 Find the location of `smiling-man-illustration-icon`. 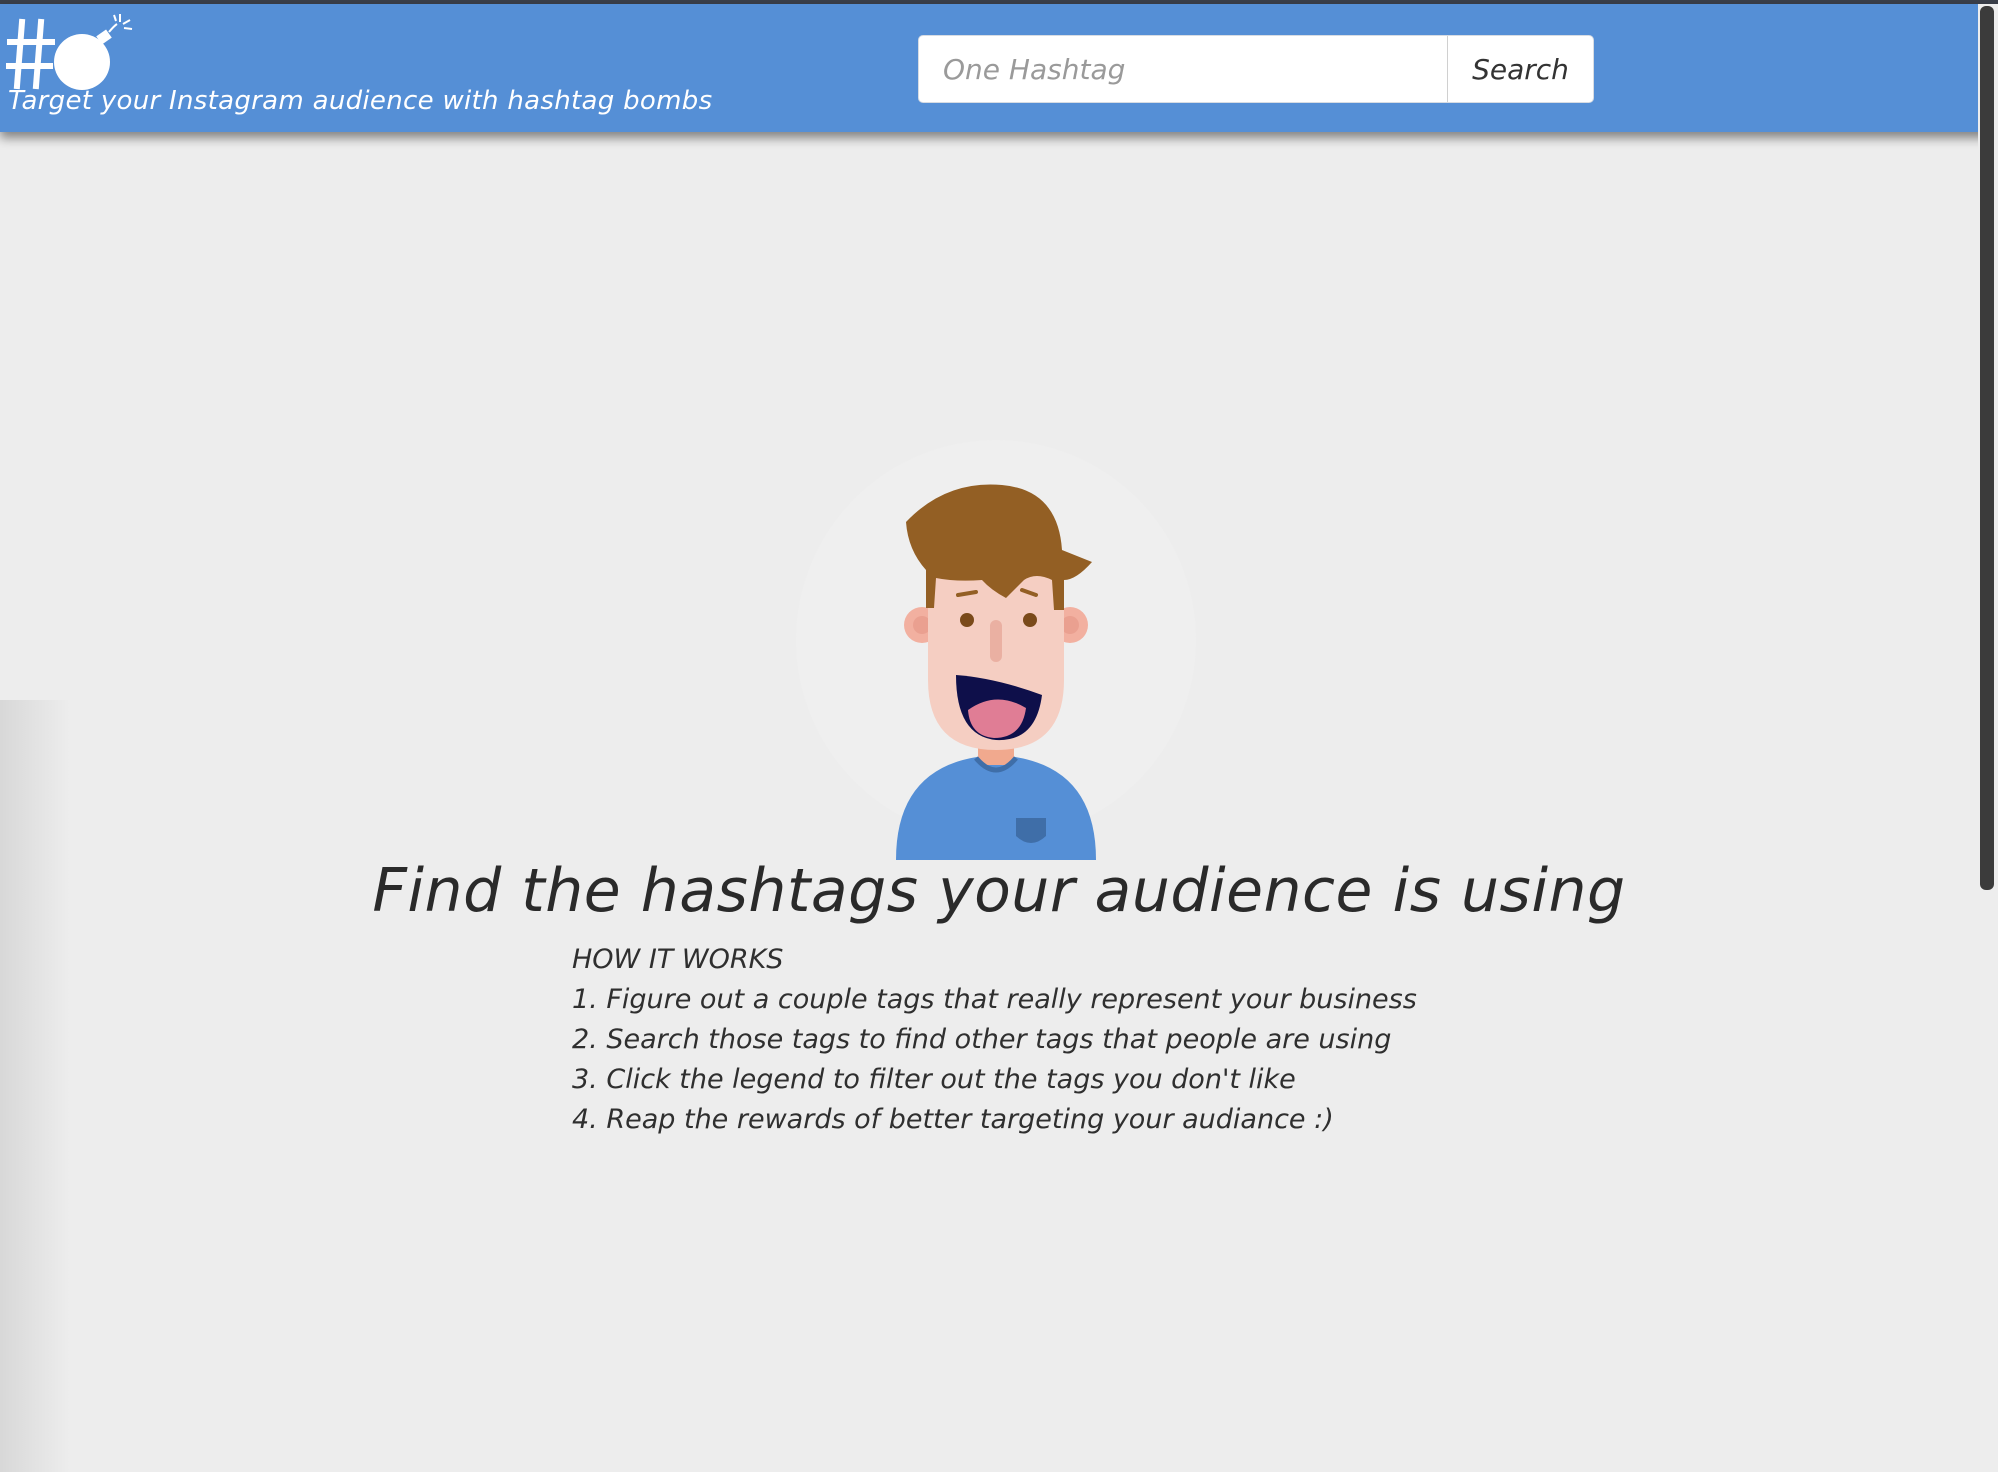

smiling-man-illustration-icon is located at coordinates (996, 650).